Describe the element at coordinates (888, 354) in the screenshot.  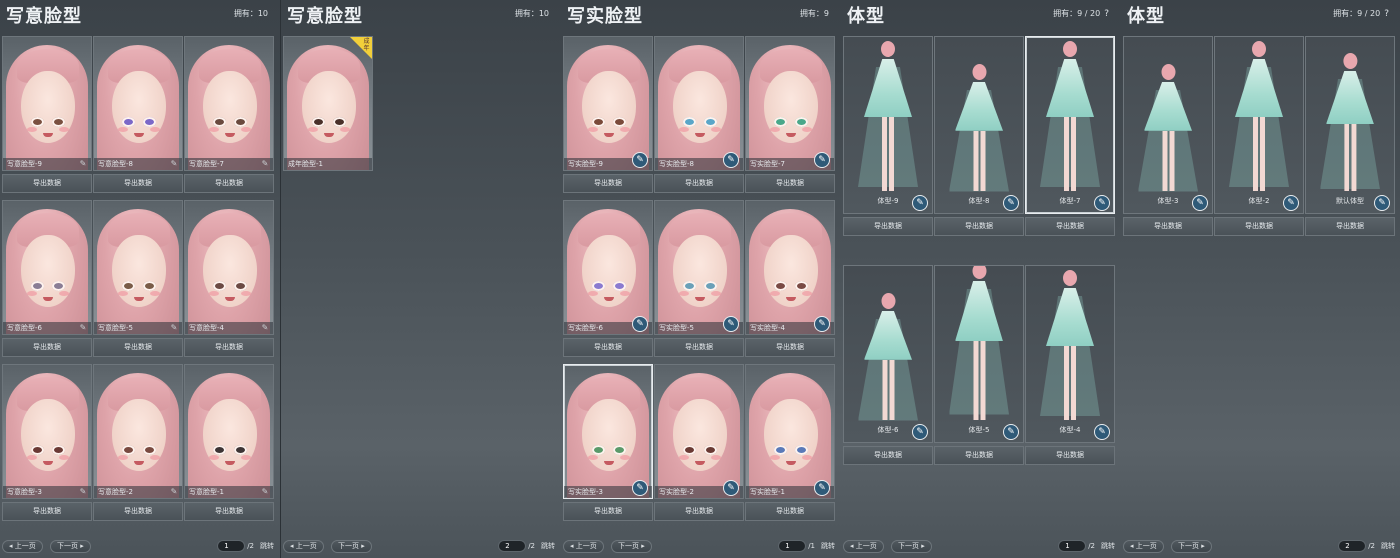
I see `body-preview-card: 体型-6 ✎` at that location.